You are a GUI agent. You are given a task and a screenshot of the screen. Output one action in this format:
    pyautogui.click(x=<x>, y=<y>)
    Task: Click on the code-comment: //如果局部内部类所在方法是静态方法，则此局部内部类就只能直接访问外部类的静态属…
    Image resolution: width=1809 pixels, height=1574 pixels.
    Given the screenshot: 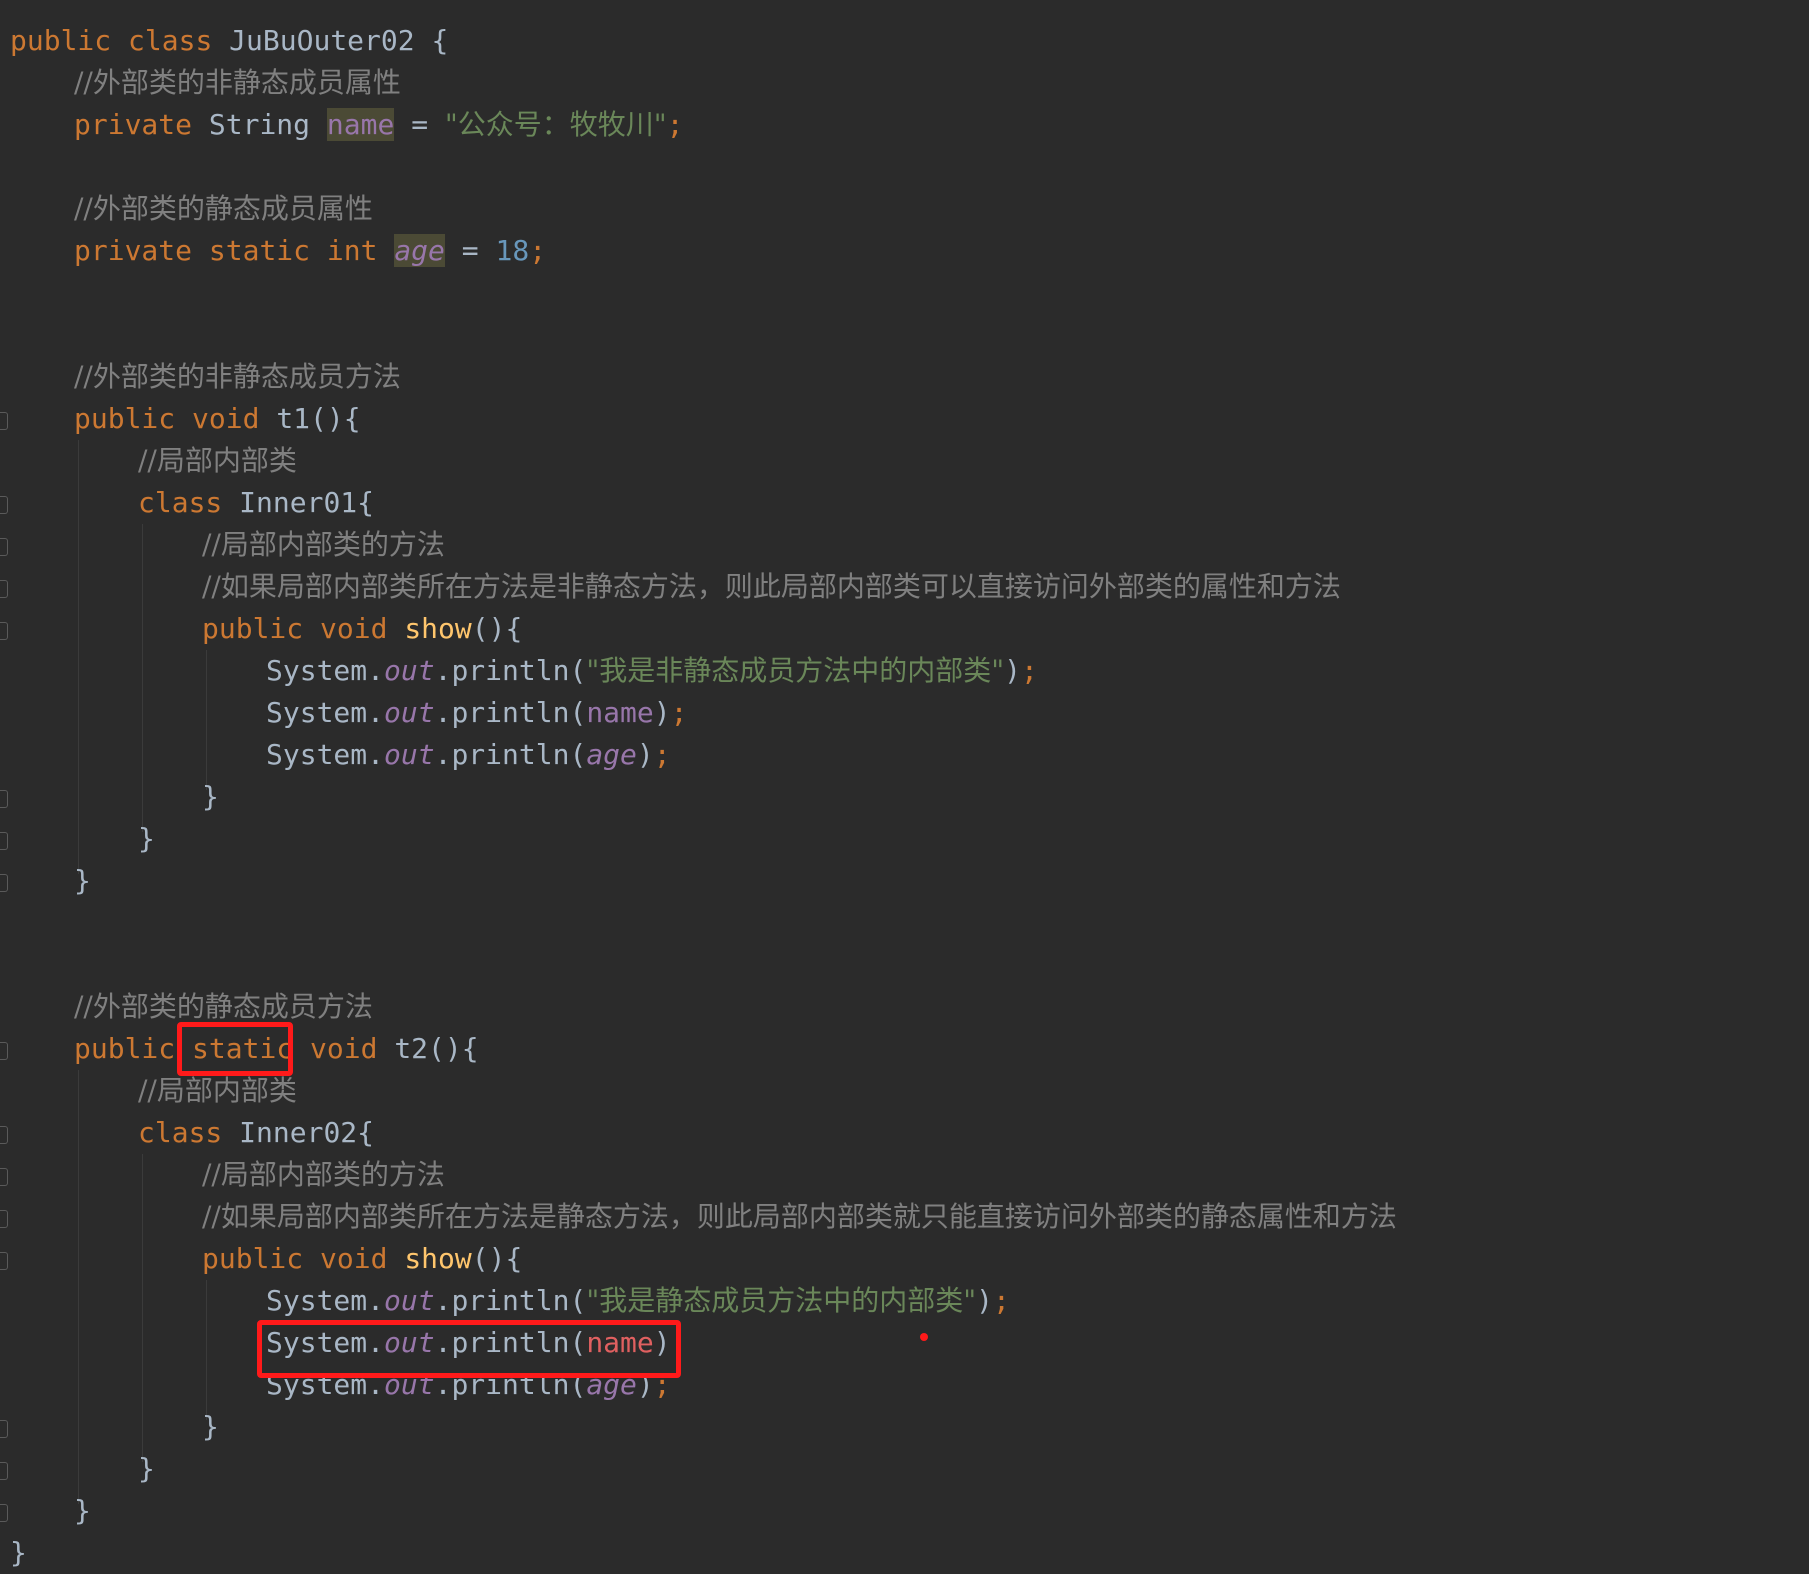 What is the action you would take?
    pyautogui.click(x=799, y=1217)
    